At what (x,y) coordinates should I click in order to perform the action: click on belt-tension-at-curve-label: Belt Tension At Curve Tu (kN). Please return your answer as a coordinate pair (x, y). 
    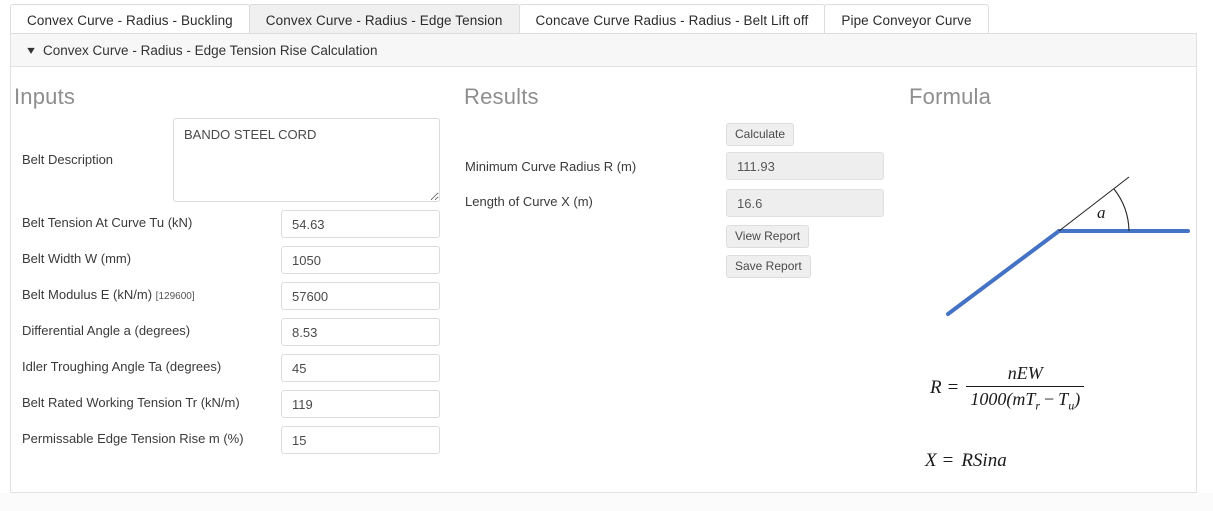
    Looking at the image, I should click on (107, 222).